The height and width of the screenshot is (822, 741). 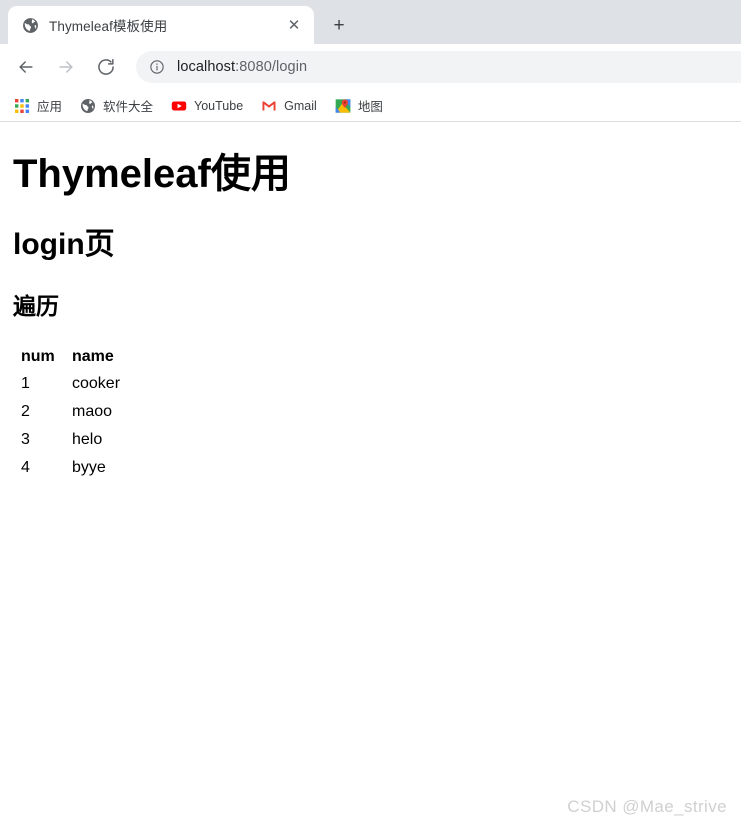 I want to click on table-row: 2 maoo, so click(x=64, y=412).